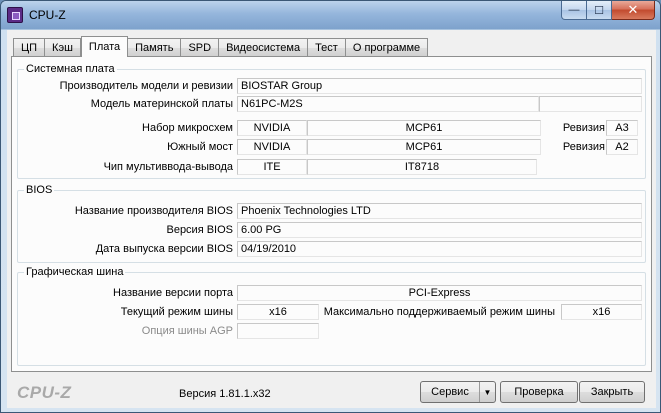 The width and height of the screenshot is (661, 413). I want to click on minimize-button: —, so click(574, 10).